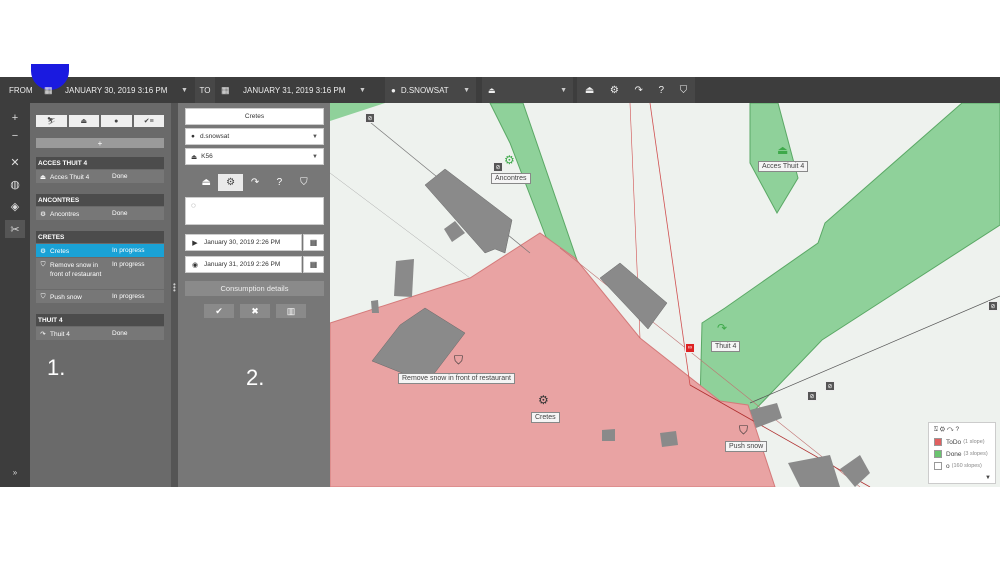  I want to click on user-select-value: D.SNOWSAT, so click(424, 90).